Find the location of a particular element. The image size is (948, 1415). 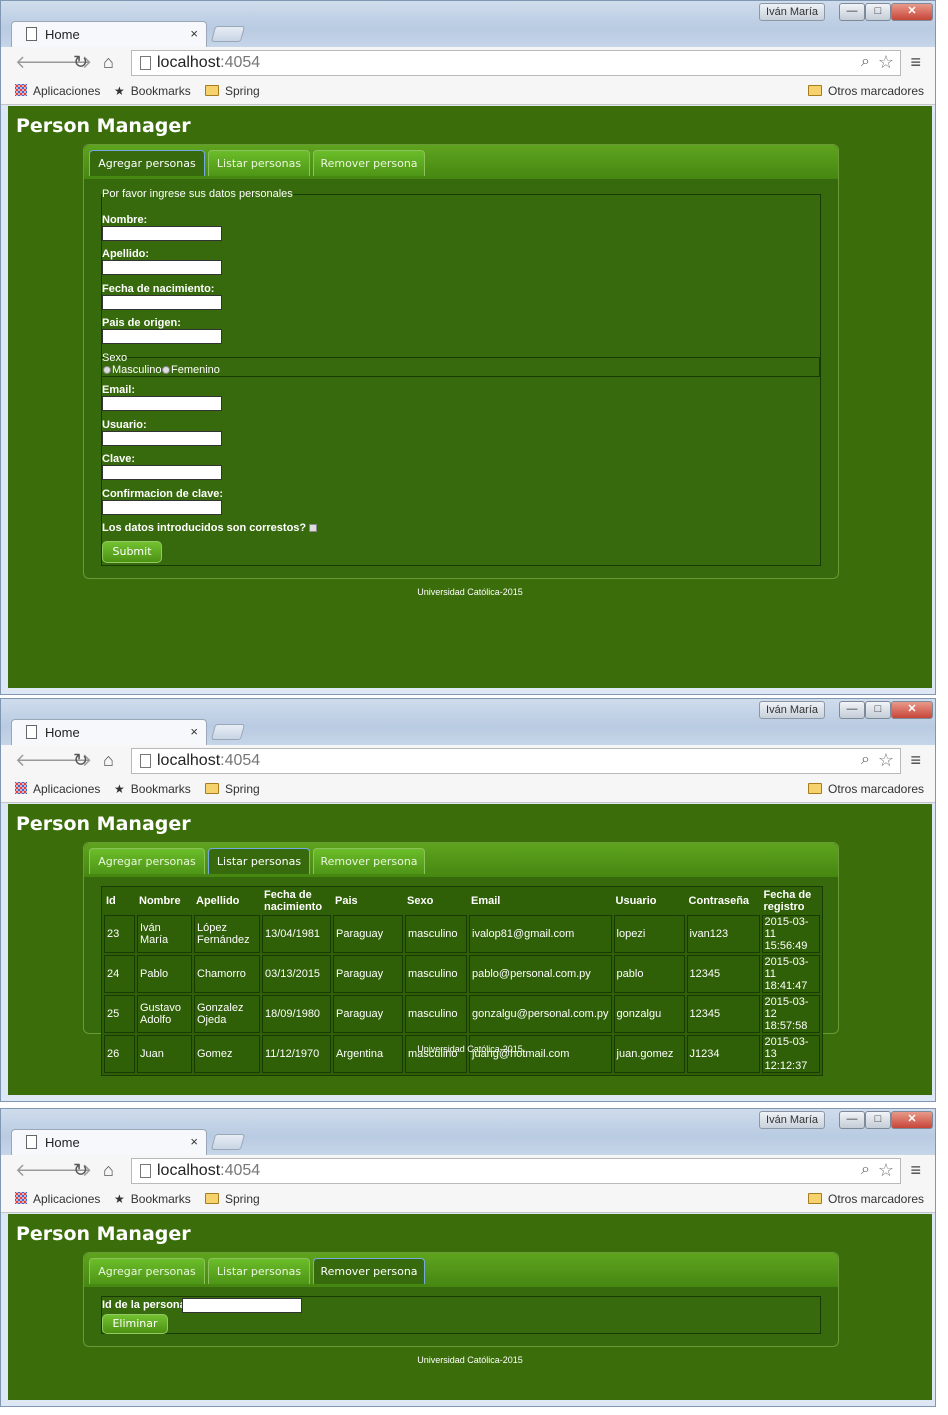

pais-input is located at coordinates (162, 336).